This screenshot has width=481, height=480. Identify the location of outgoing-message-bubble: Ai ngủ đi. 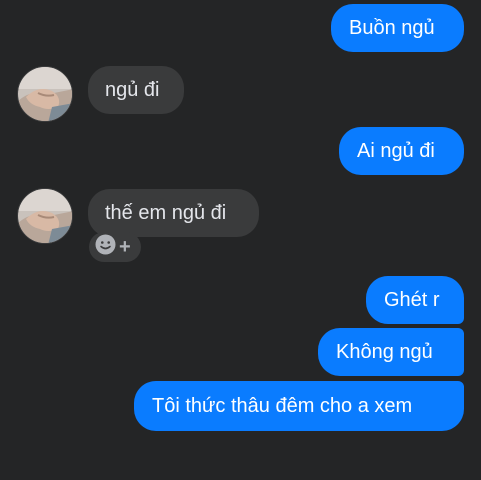
(401, 151).